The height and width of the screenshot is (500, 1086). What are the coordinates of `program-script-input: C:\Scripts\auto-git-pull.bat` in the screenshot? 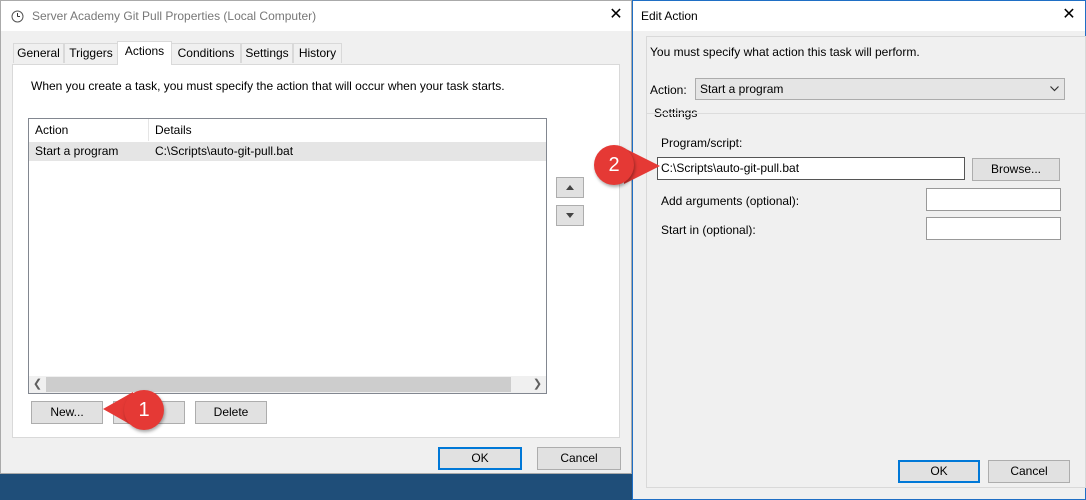 It's located at (811, 168).